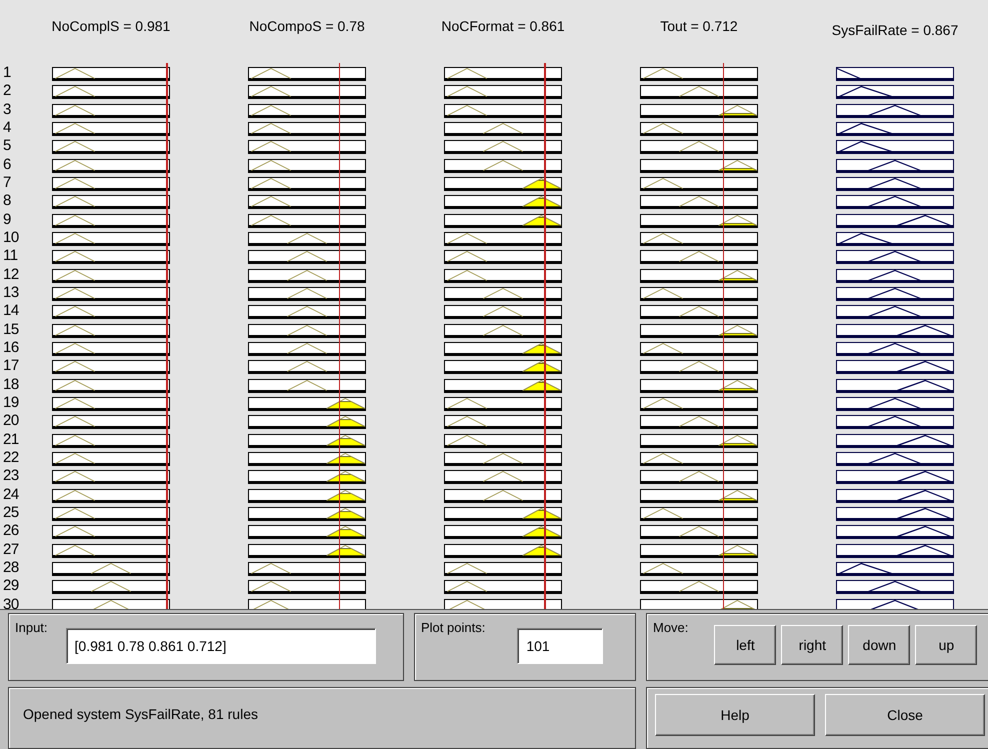 The height and width of the screenshot is (749, 988). I want to click on rule-number: 22, so click(11, 458).